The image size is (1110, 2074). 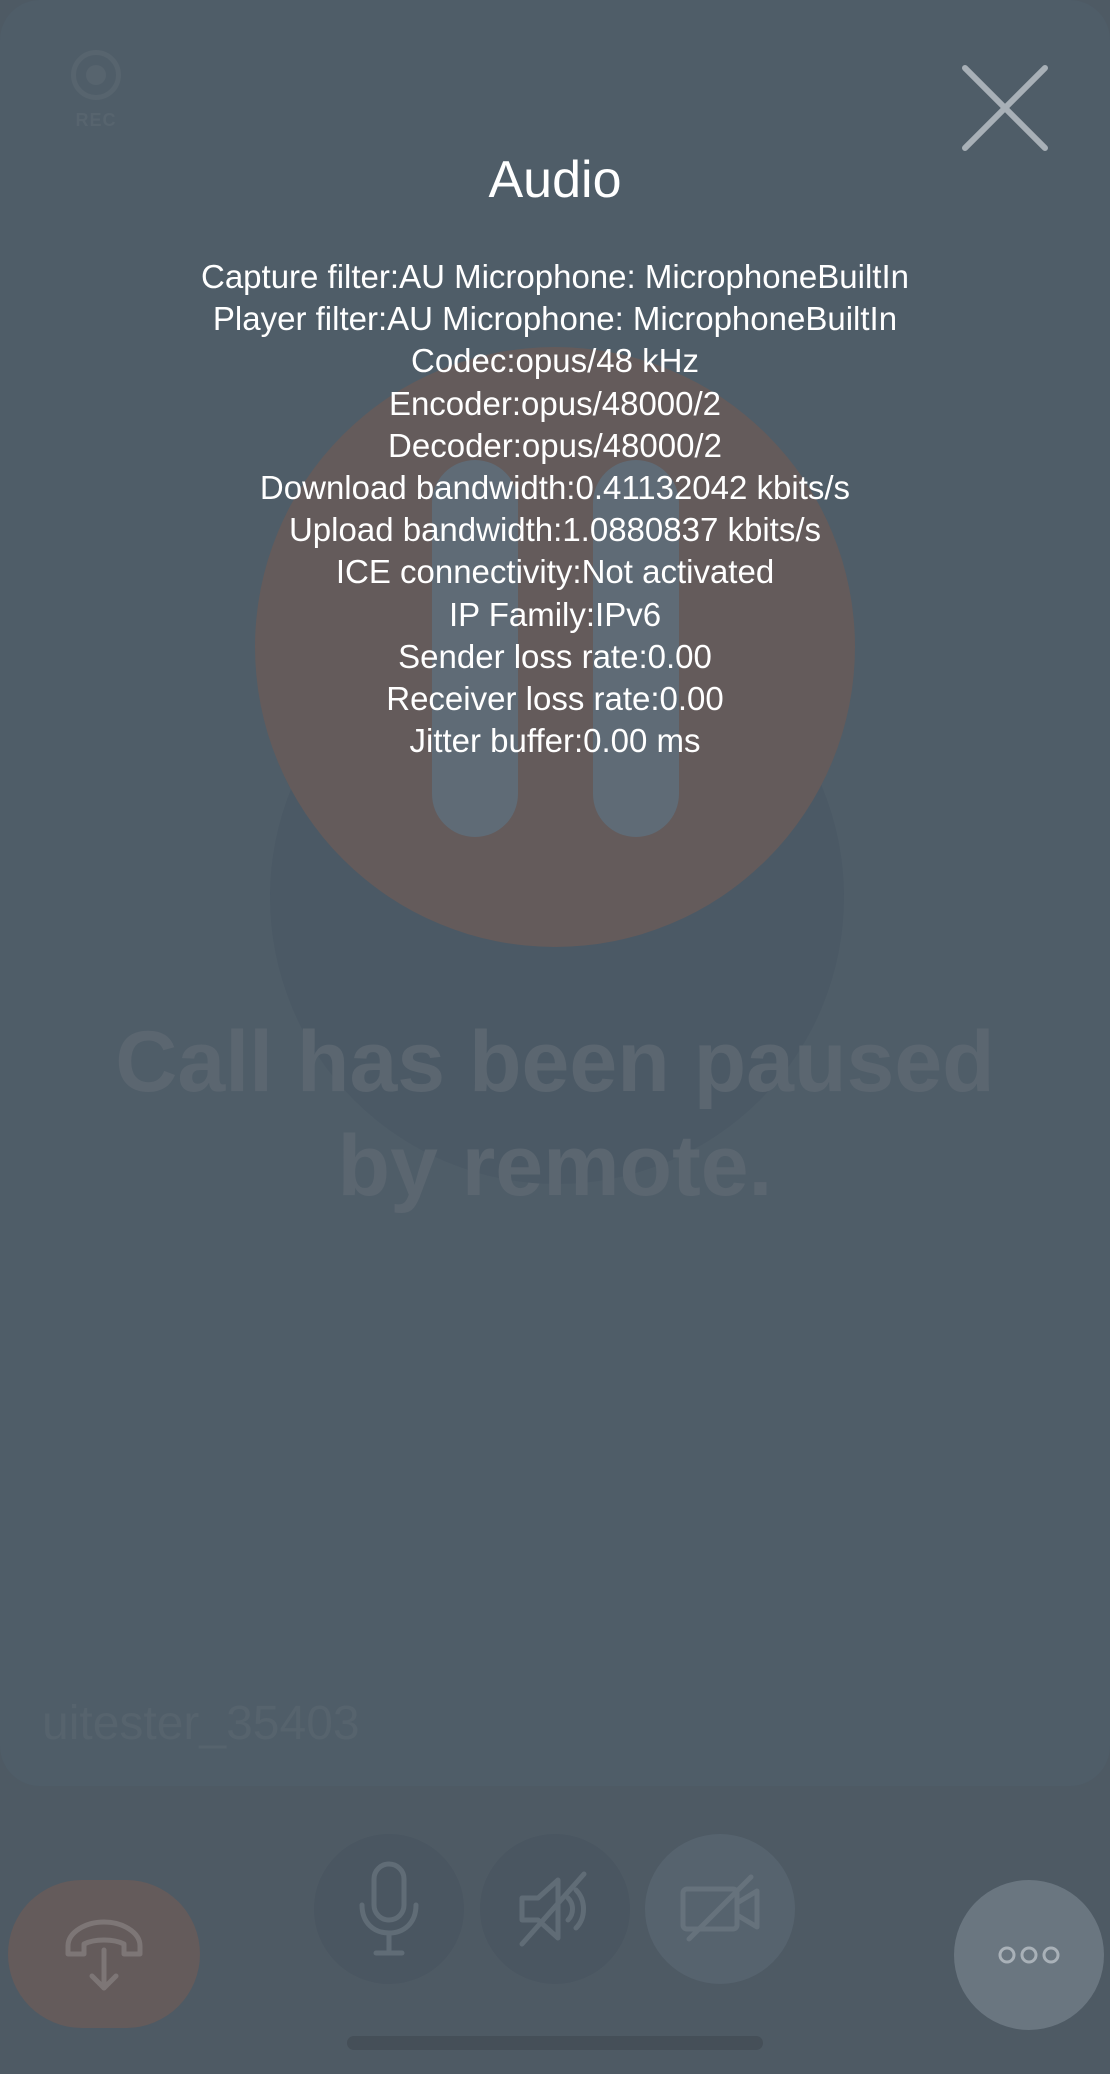 I want to click on call-paused-message: Call has been paused by remote., so click(x=555, y=1114).